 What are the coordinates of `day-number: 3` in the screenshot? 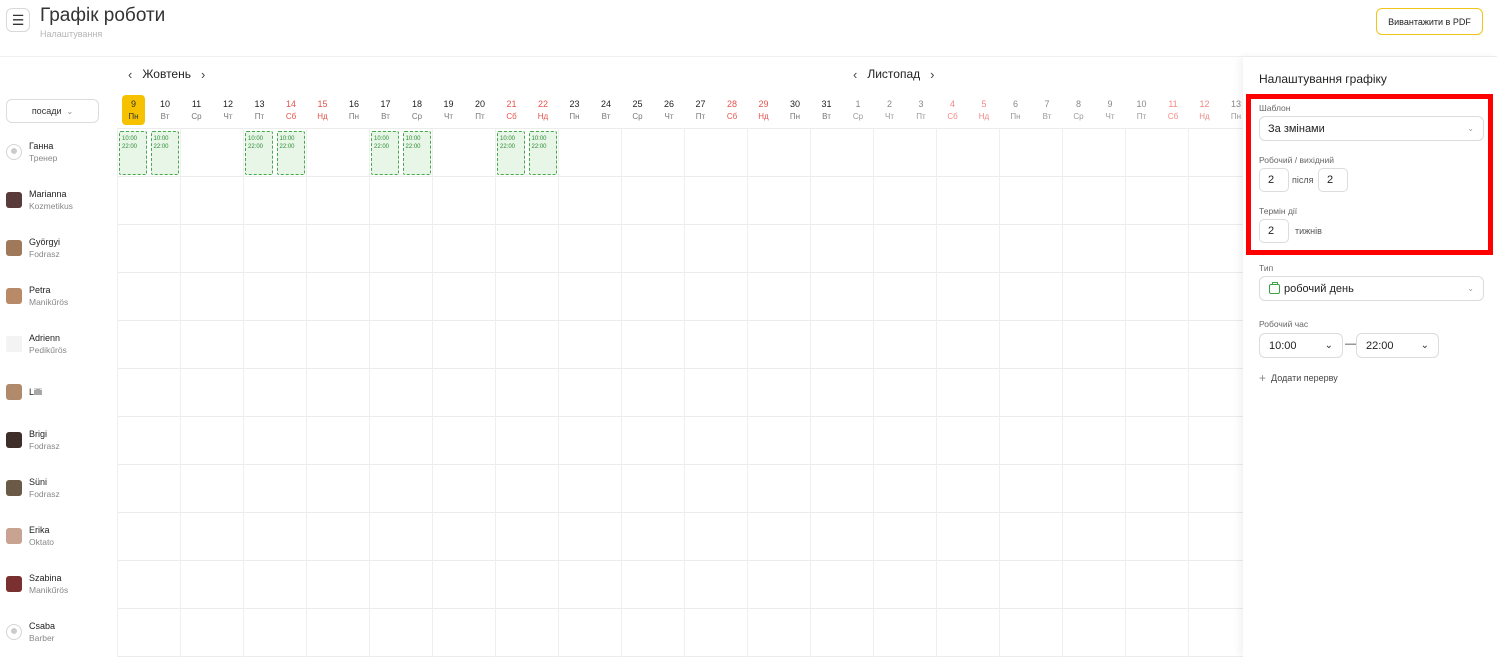 It's located at (921, 104).